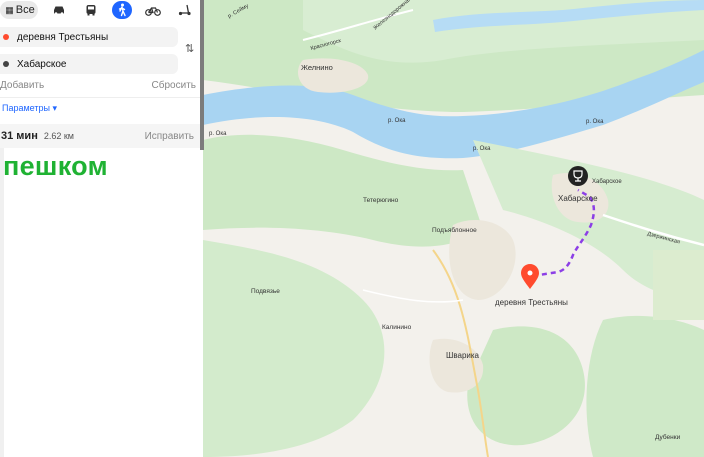 The image size is (704, 457). I want to click on grid-icon: ▦, so click(9, 9).